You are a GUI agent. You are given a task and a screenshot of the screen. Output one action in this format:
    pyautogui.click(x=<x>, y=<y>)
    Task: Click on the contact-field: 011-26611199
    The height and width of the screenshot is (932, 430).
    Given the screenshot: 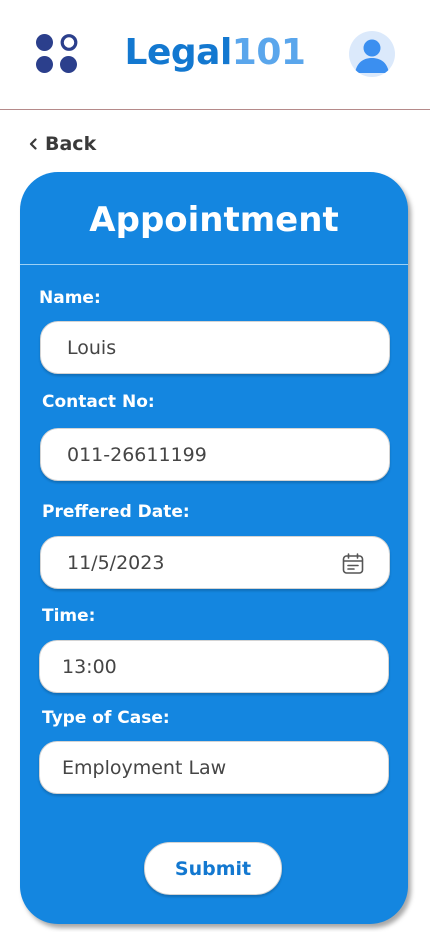 What is the action you would take?
    pyautogui.click(x=215, y=454)
    